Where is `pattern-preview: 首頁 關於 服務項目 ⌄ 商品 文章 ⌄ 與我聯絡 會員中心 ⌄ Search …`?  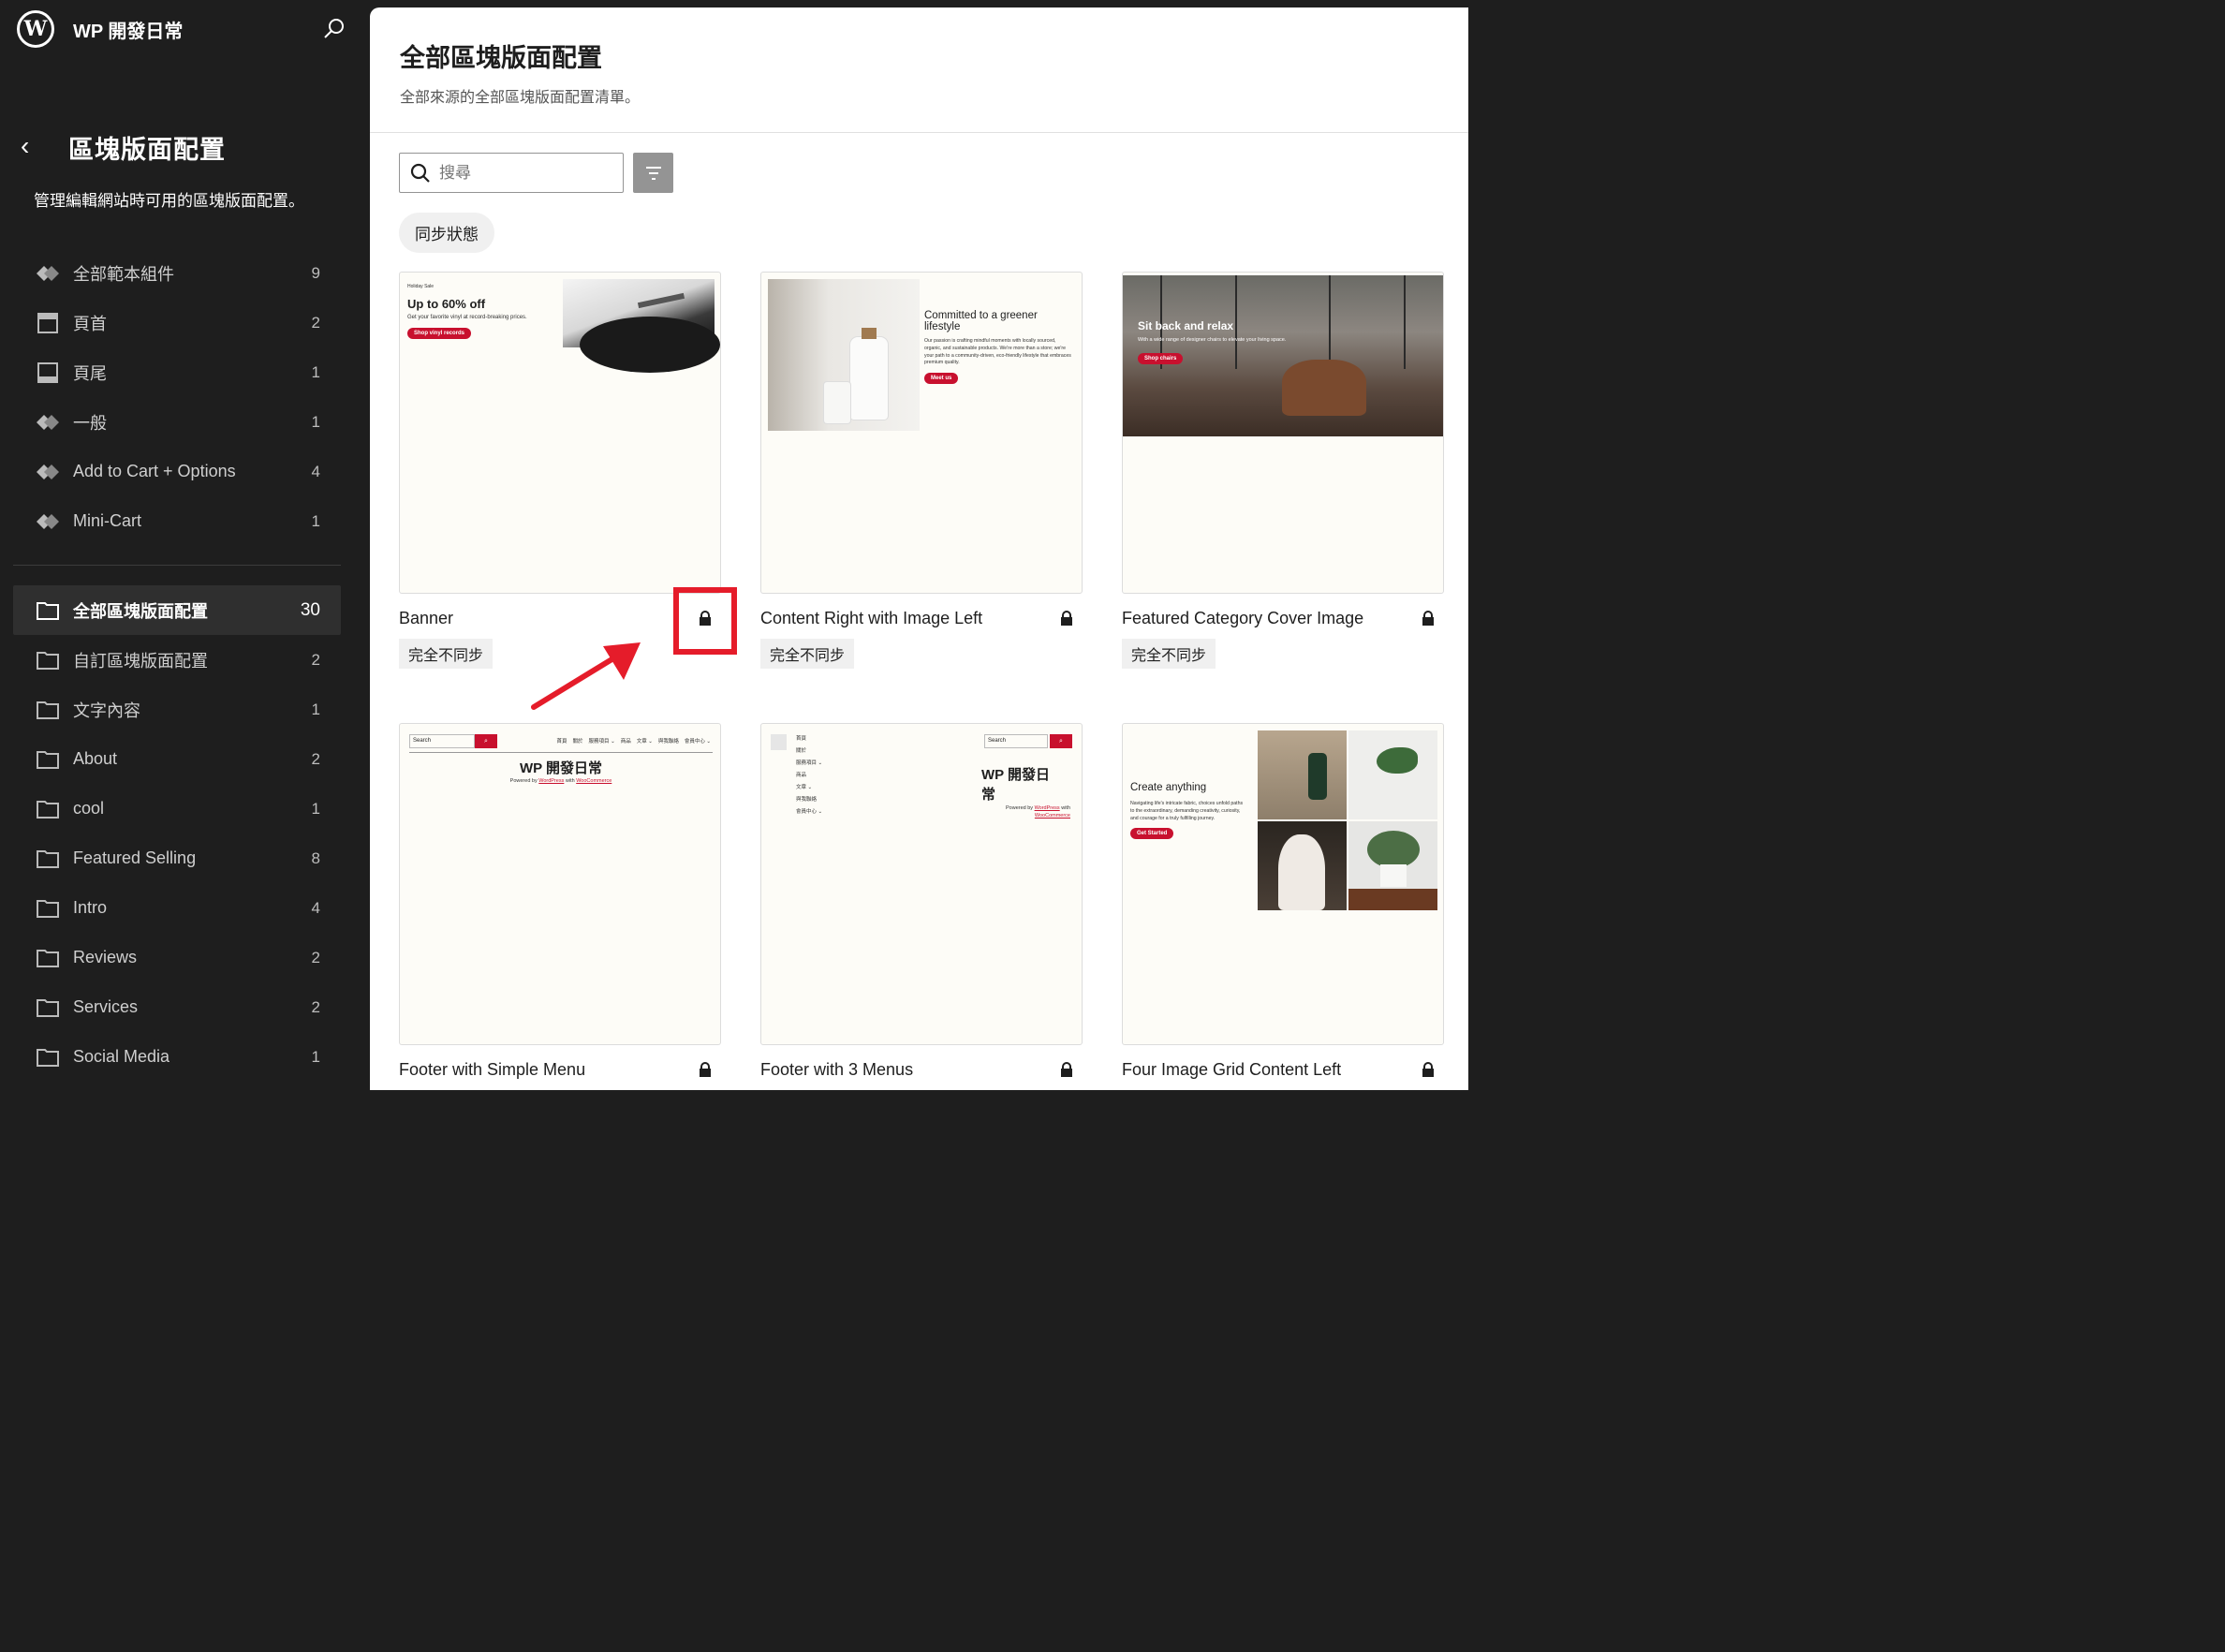
pattern-preview: 首頁 關於 服務項目 ⌄ 商品 文章 ⌄ 與我聯絡 會員中心 ⌄ Search … is located at coordinates (921, 884).